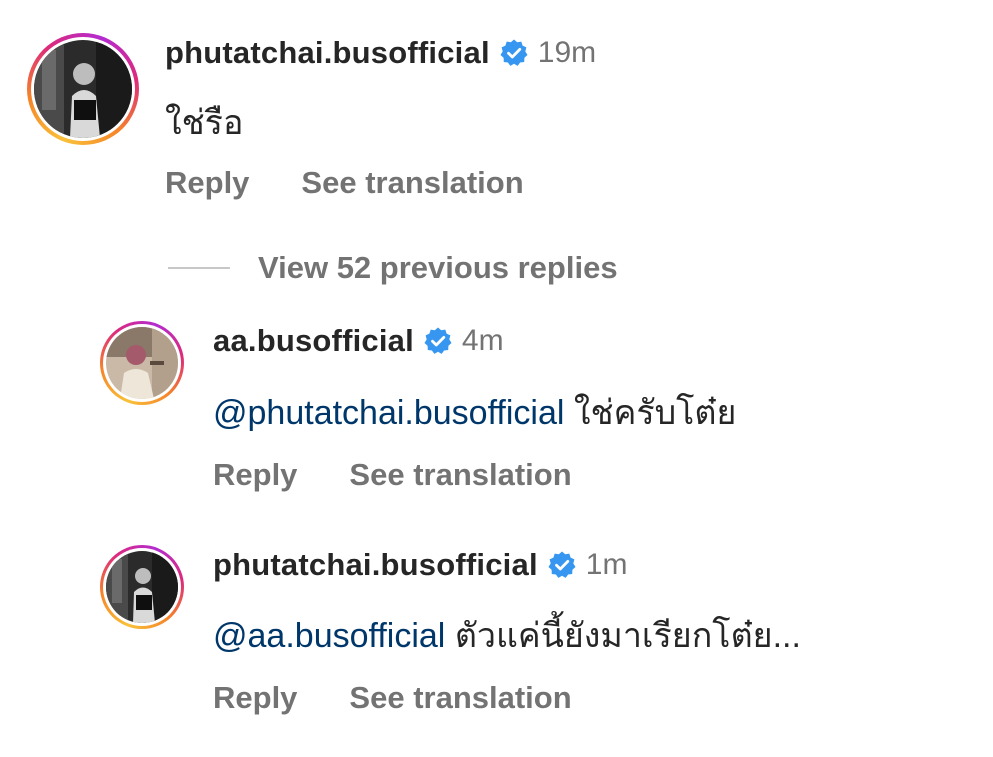 This screenshot has width=993, height=757. I want to click on view-previous-replies-label: View 52 previous replies, so click(438, 267).